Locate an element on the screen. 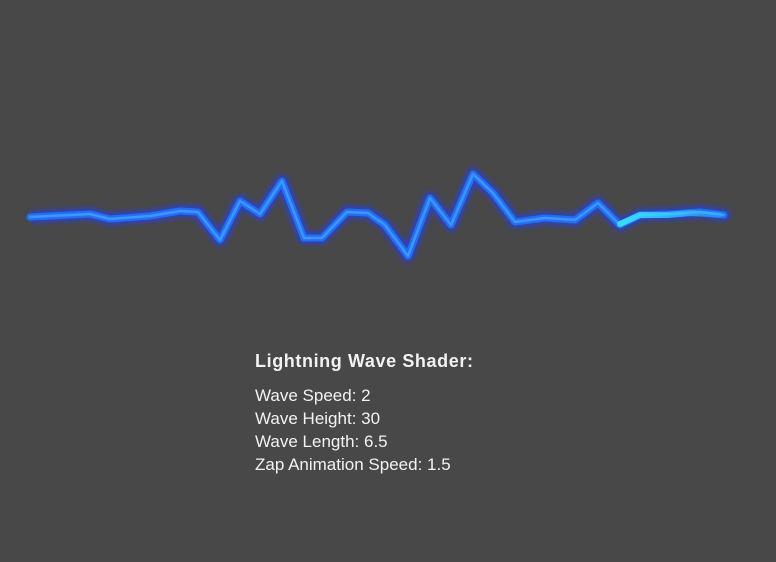  param-wave-height: Wave Height: 30 is located at coordinates (318, 418).